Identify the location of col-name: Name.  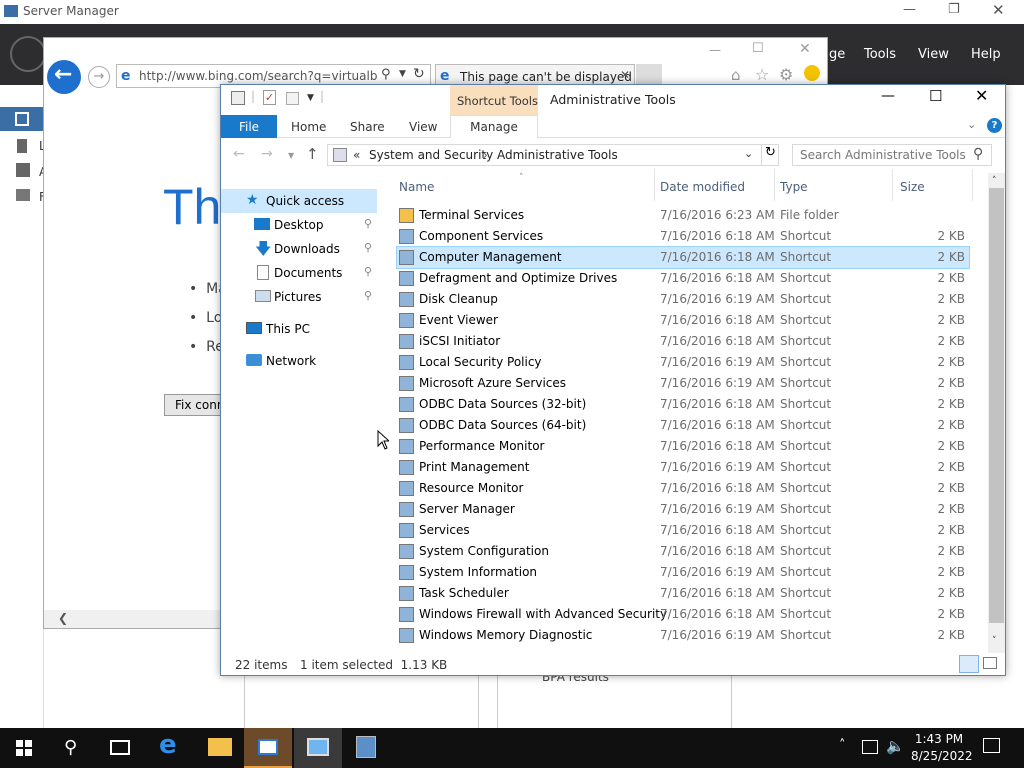
(416, 187).